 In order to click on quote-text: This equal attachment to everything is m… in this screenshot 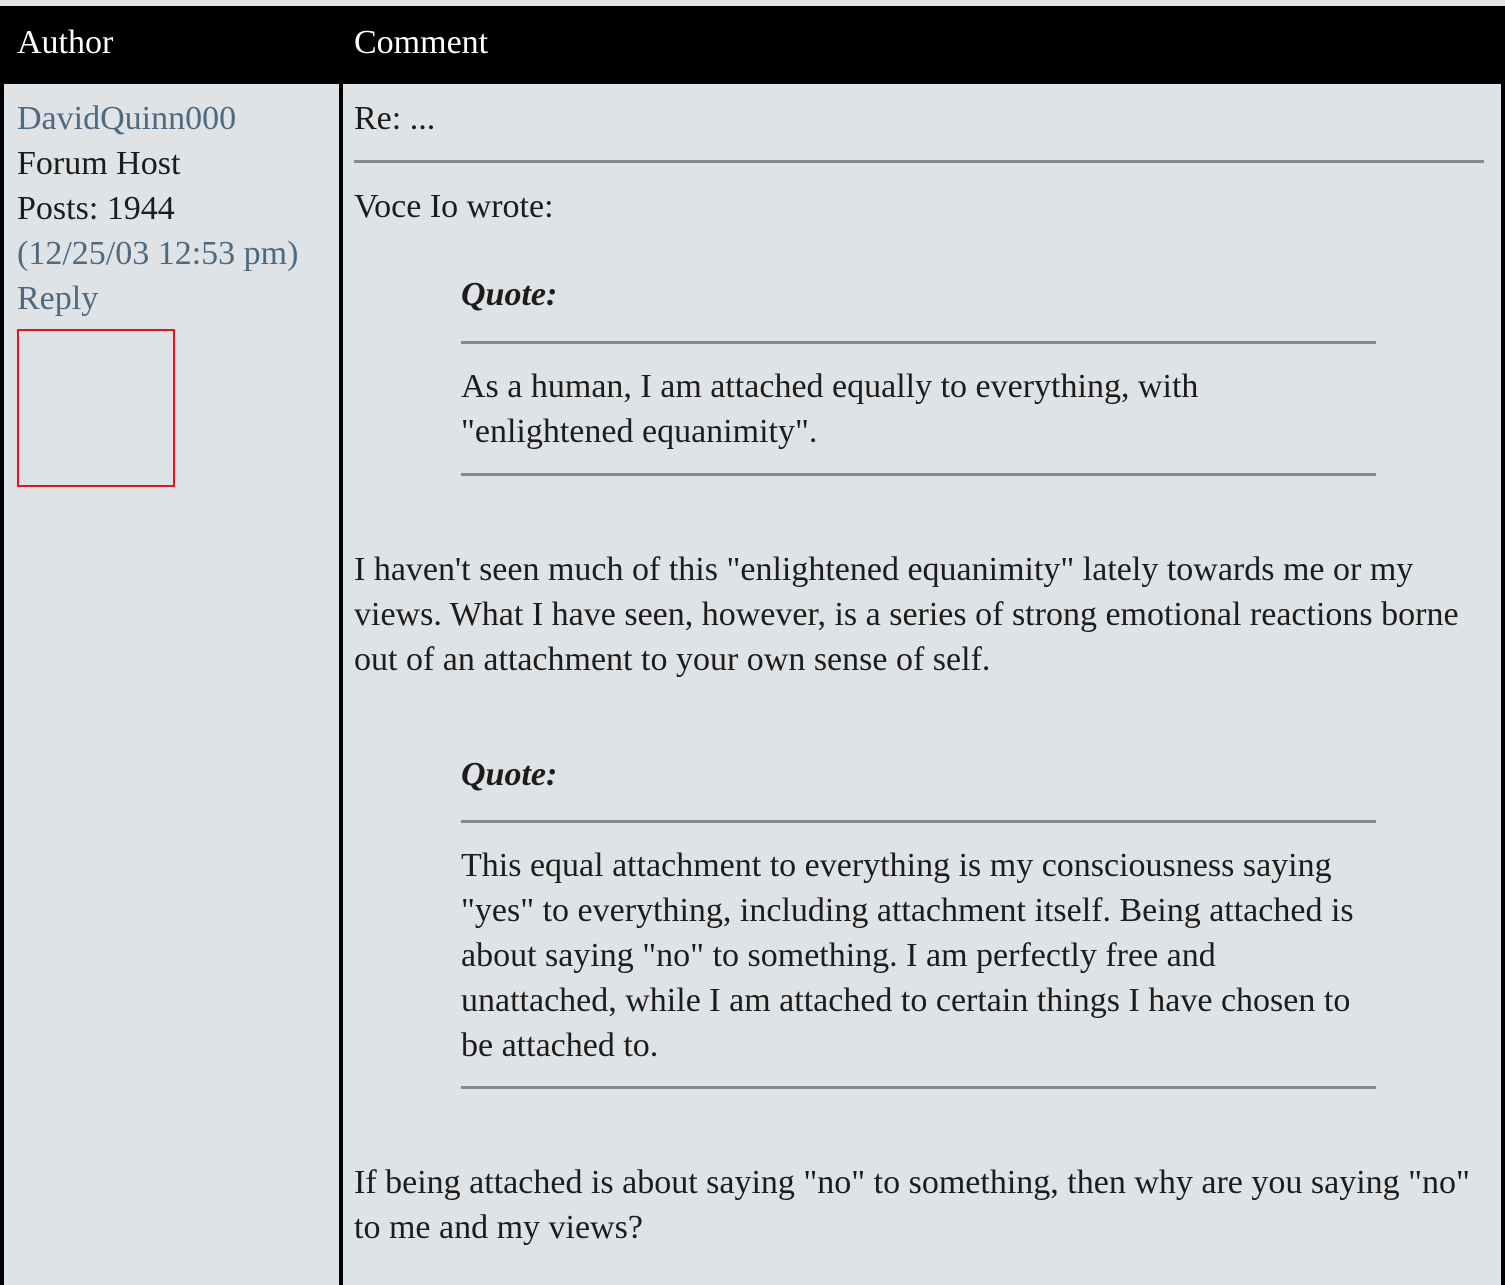, I will do `click(907, 955)`.